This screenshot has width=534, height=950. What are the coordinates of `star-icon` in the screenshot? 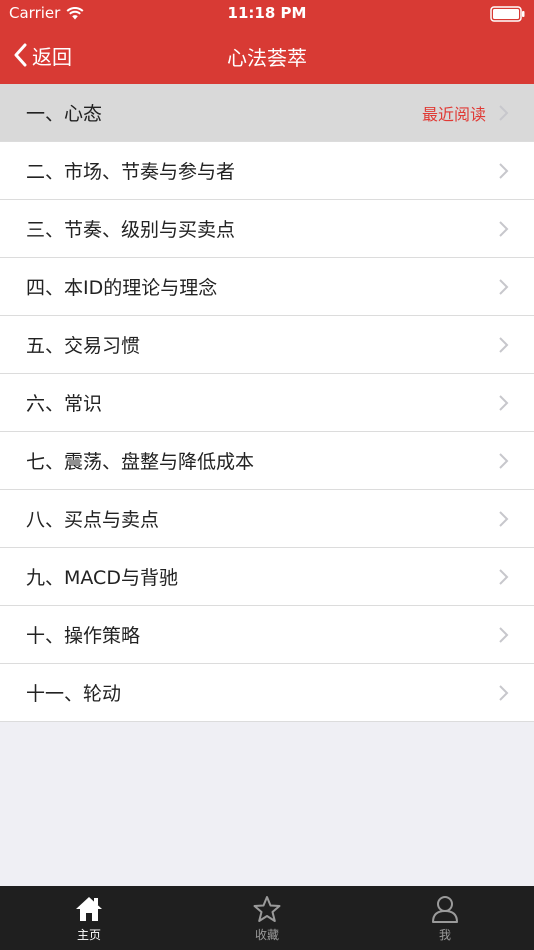 It's located at (267, 909).